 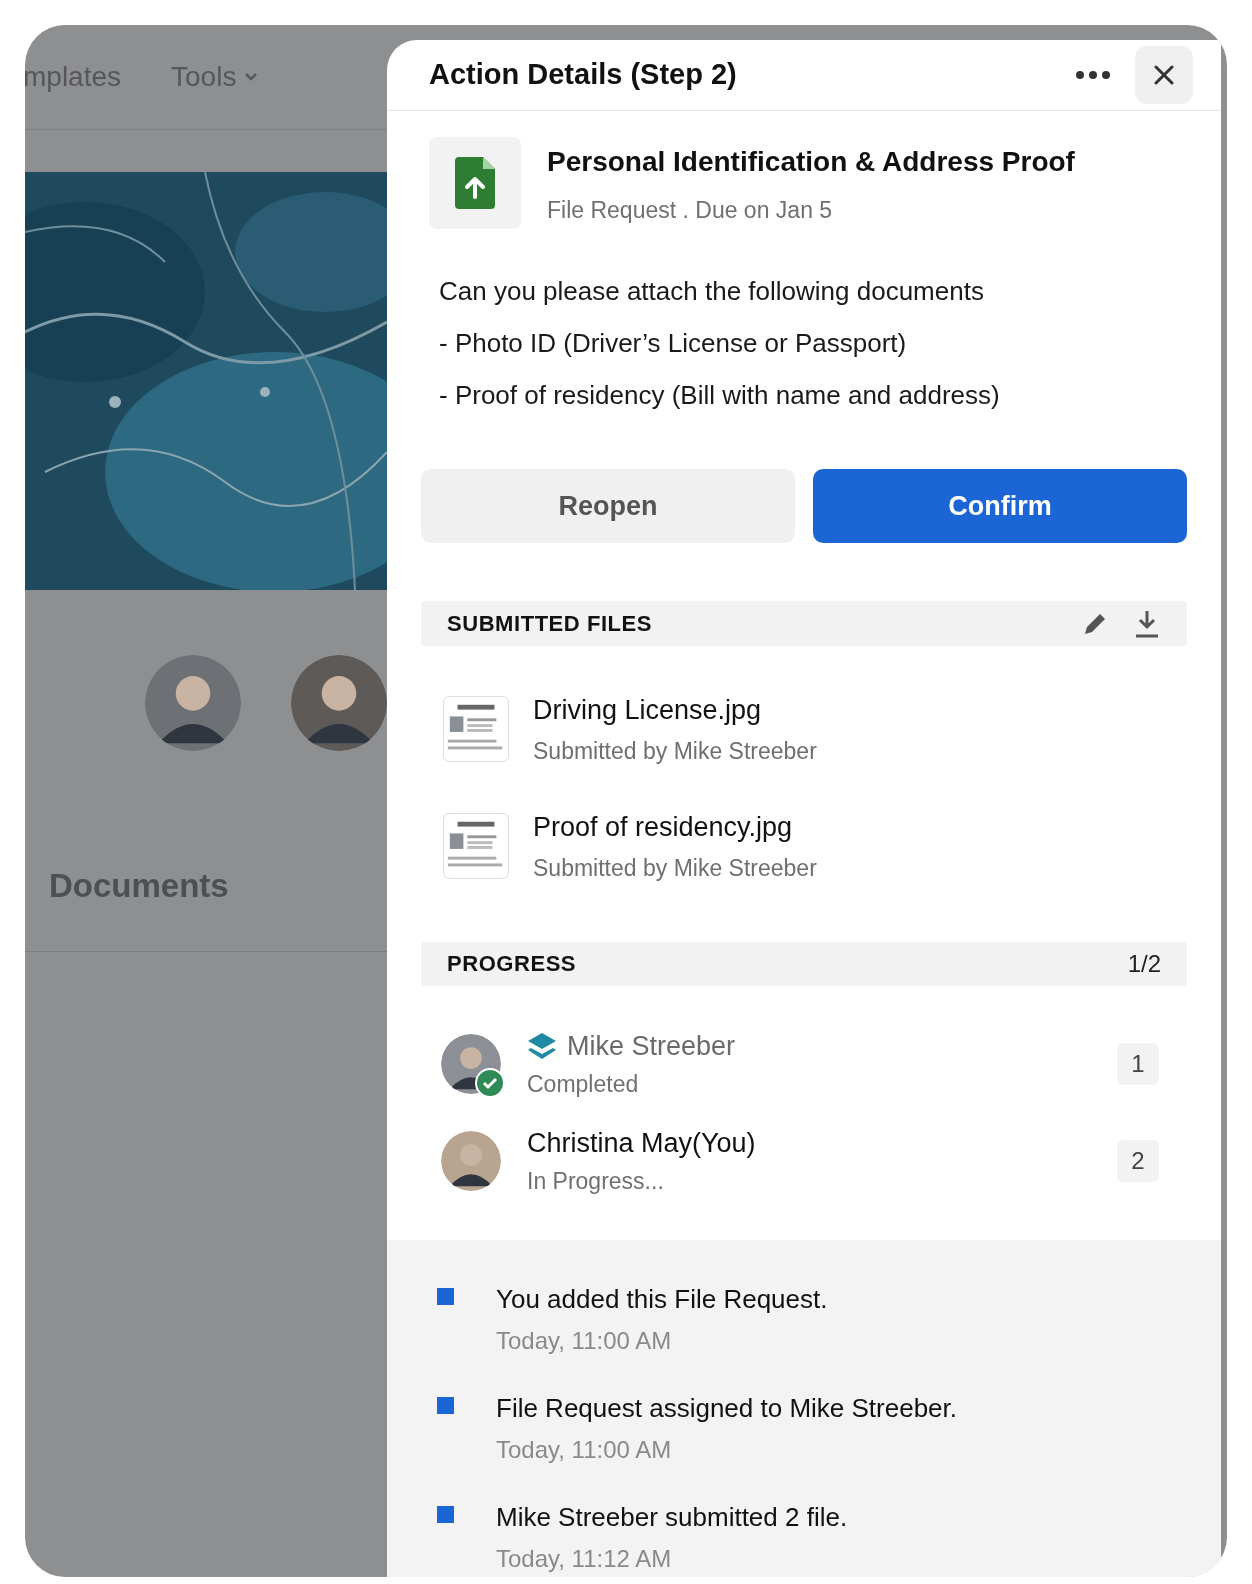 I want to click on close-button, so click(x=1164, y=75).